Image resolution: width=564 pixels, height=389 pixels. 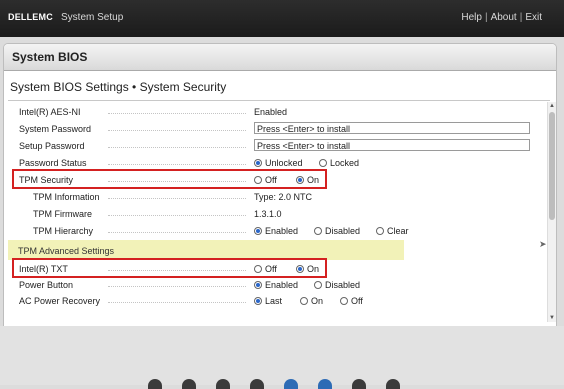 What do you see at coordinates (283, 197) in the screenshot?
I see `setting-value: Type: 2.0 NTC` at bounding box center [283, 197].